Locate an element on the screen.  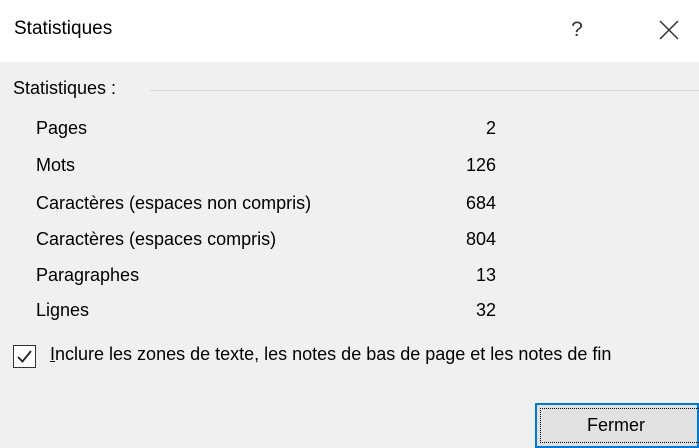
close-icon is located at coordinates (669, 30).